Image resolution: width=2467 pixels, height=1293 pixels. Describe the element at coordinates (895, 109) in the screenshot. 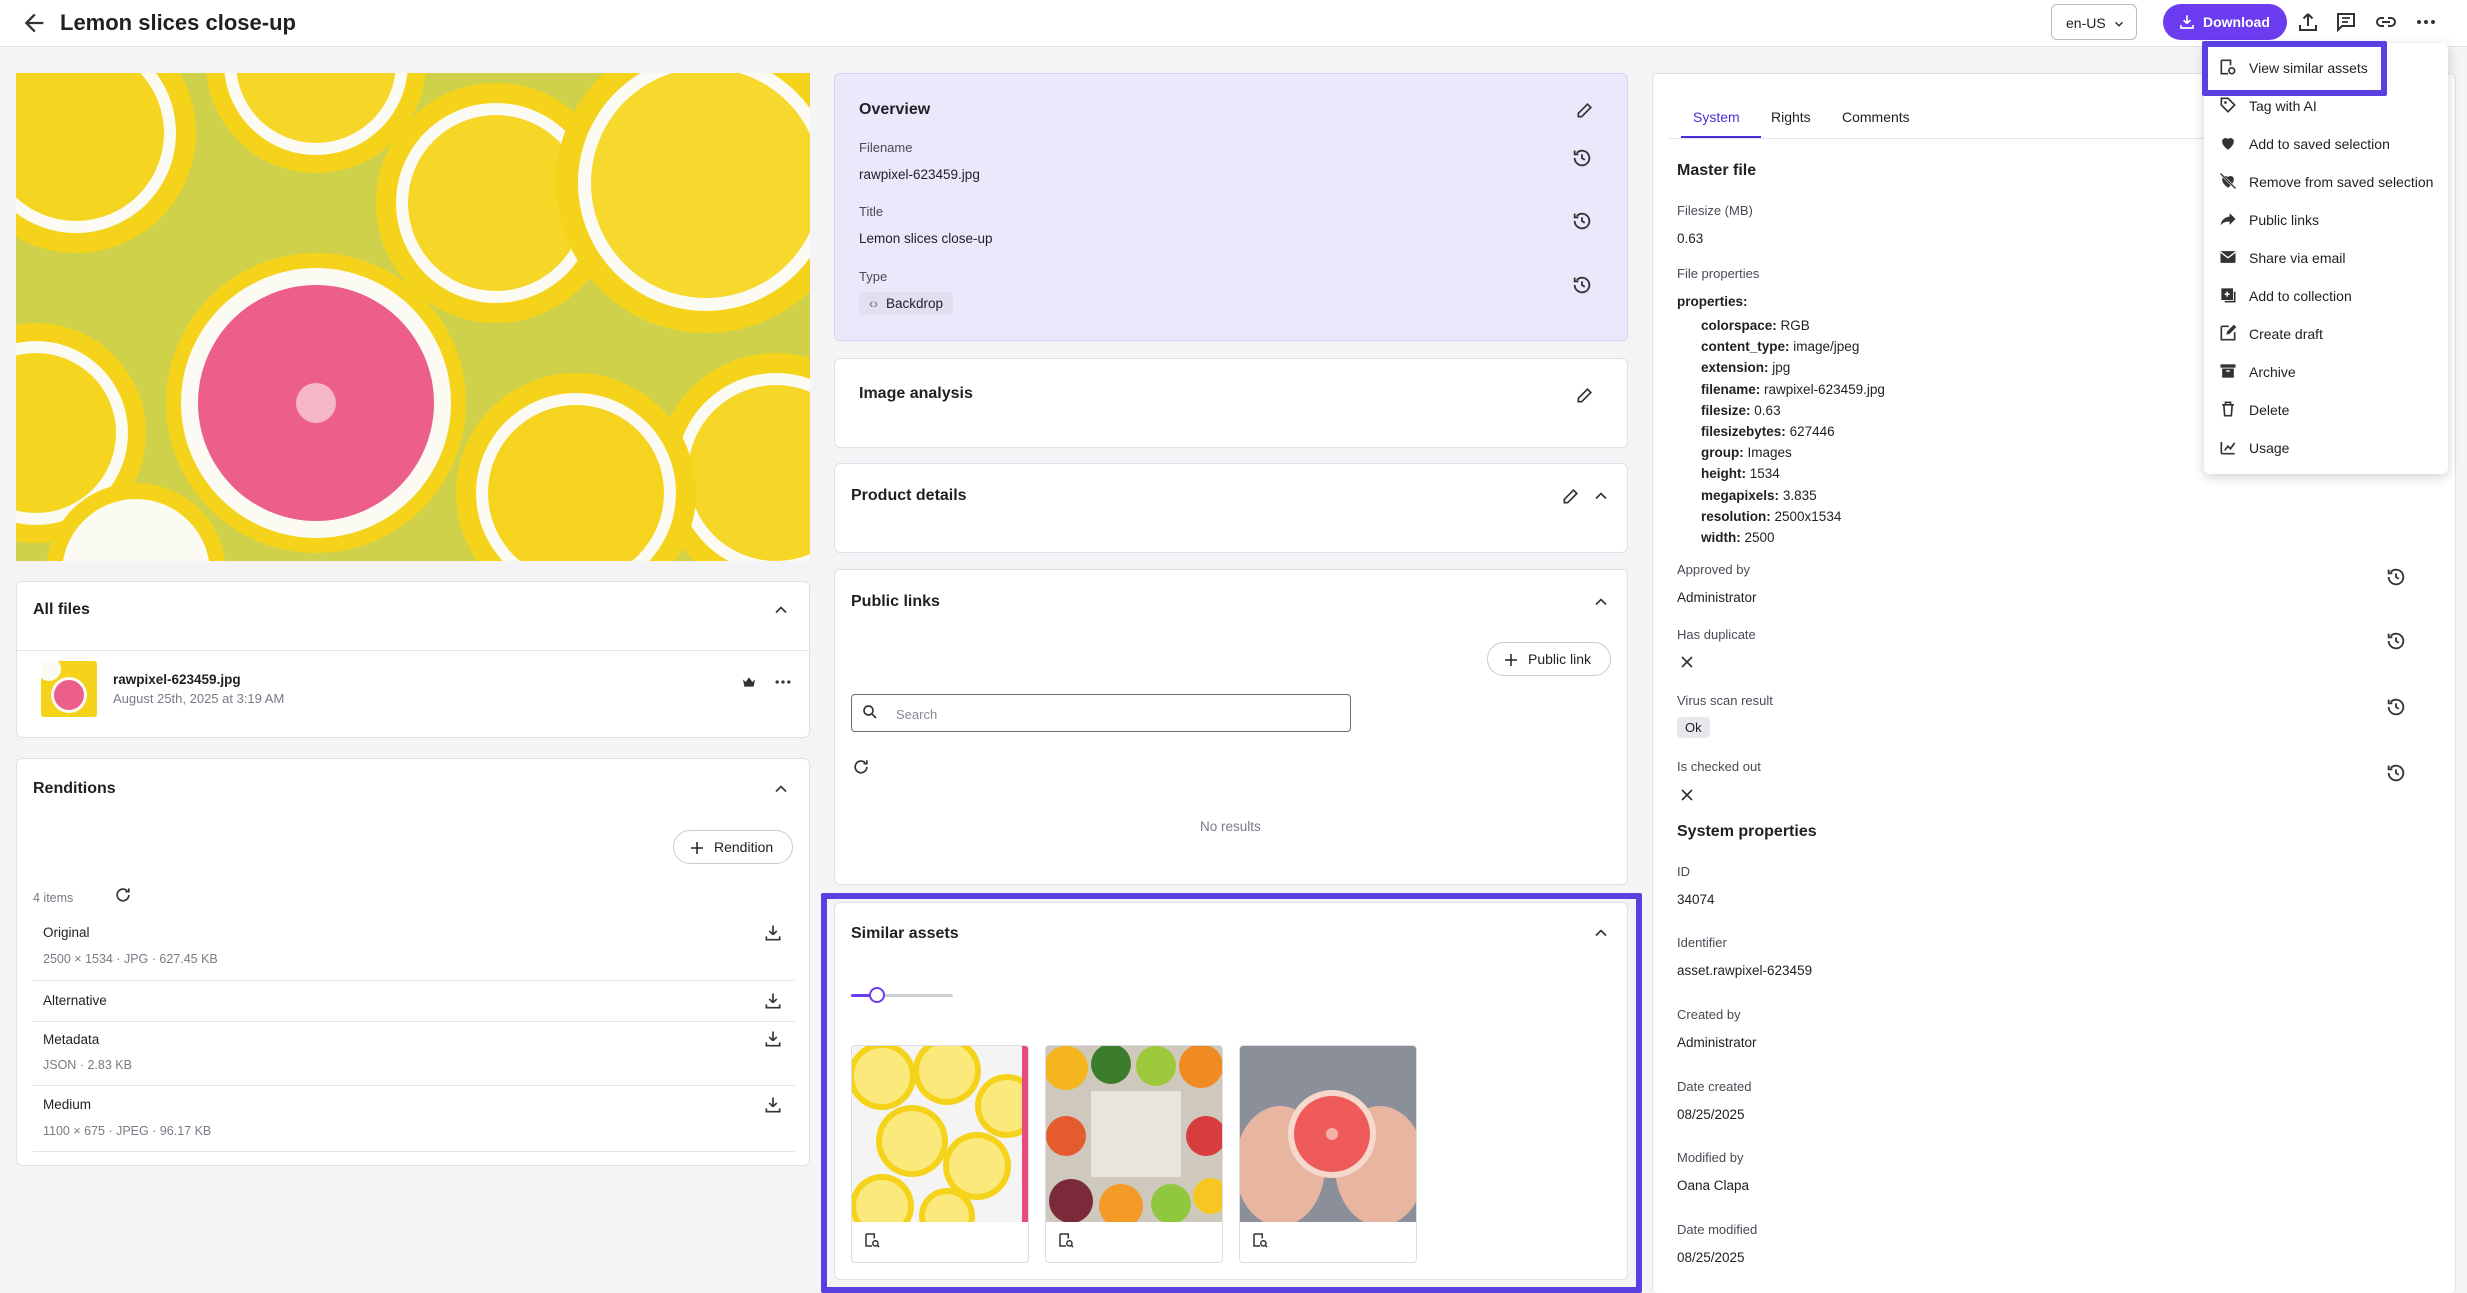

I see `overview-title: Overview` at that location.